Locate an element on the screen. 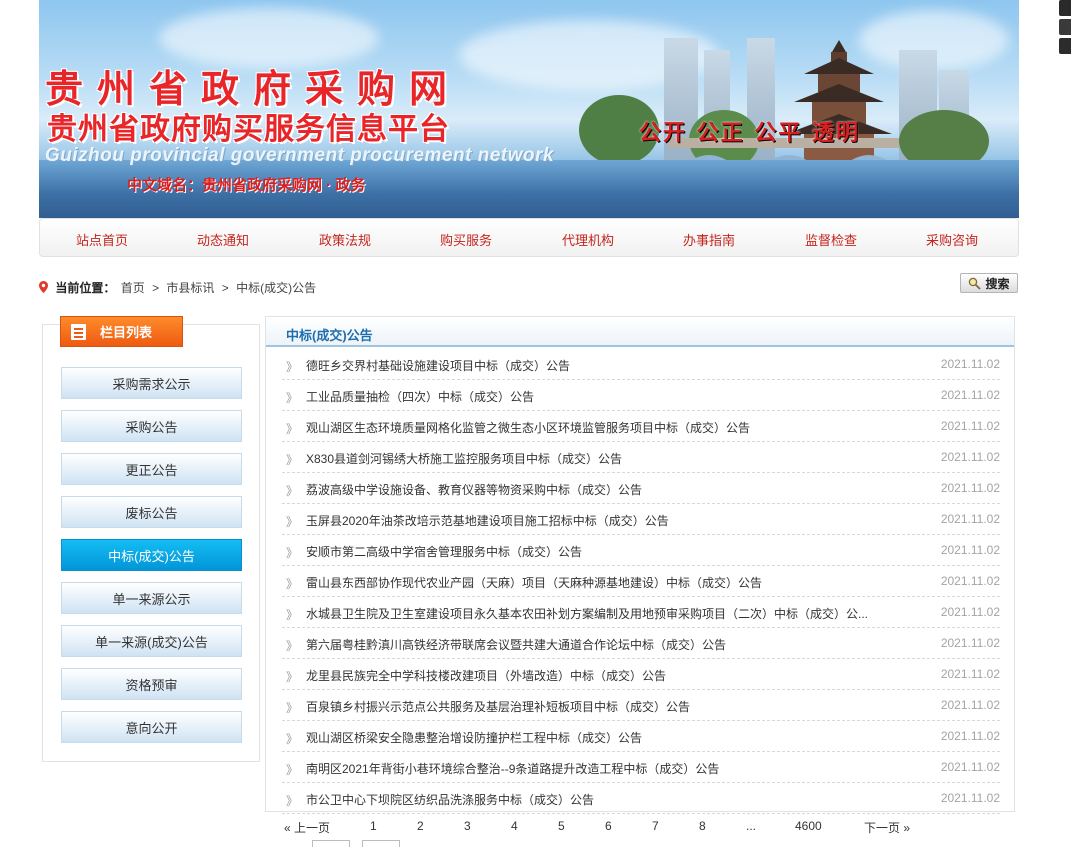 This screenshot has width=1071, height=847. pager-page: 5 is located at coordinates (561, 826).